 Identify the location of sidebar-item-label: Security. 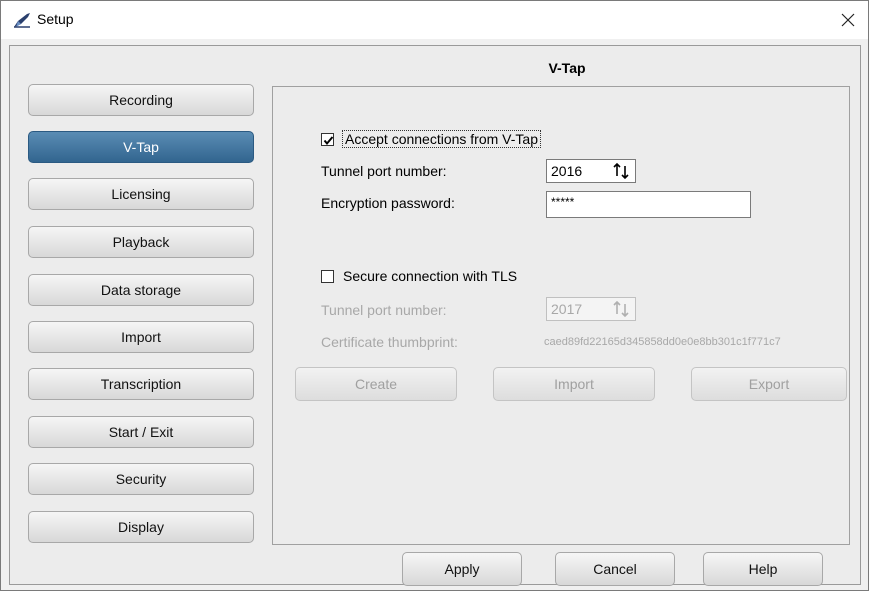
(141, 479).